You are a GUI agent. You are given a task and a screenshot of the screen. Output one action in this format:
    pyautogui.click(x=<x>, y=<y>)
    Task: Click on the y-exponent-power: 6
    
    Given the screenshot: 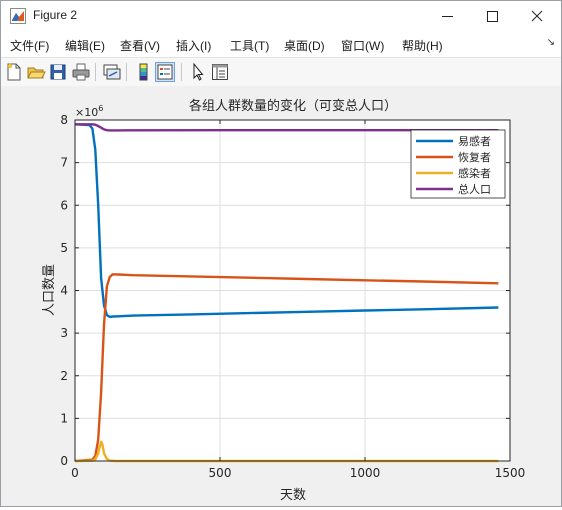 What is the action you would take?
    pyautogui.click(x=100, y=108)
    